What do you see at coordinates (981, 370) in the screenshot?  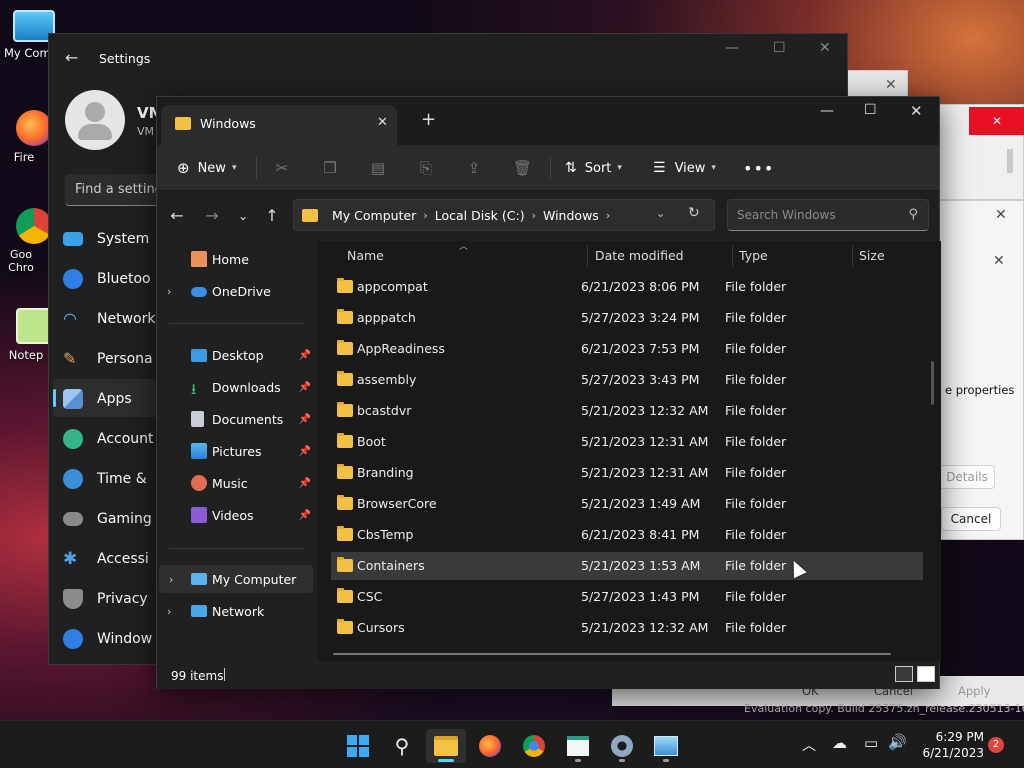 I see `bg-properties-dialog: ✕ ✕ e properties Details Cancel` at bounding box center [981, 370].